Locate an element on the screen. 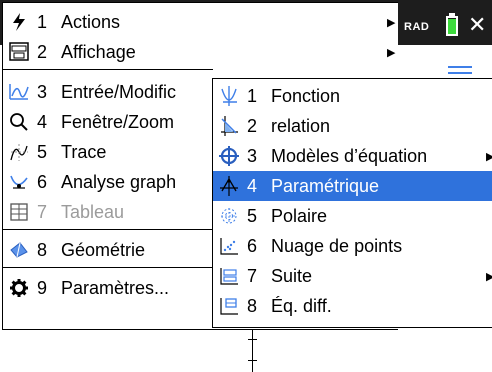  submenu-item-polaire: 5 Polaire is located at coordinates (352, 216).